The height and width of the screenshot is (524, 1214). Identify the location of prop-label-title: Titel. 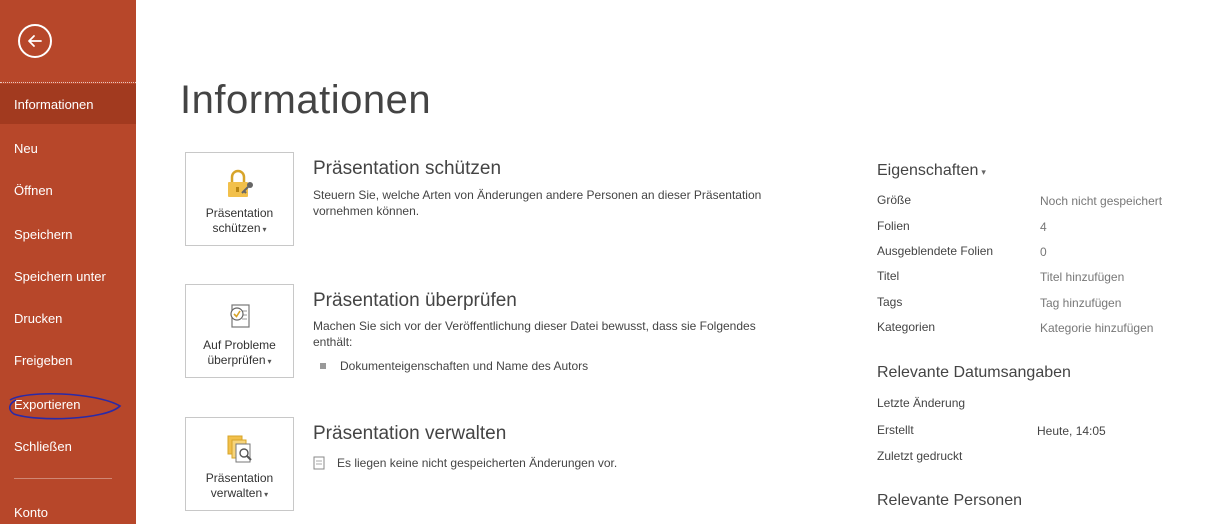
(888, 276).